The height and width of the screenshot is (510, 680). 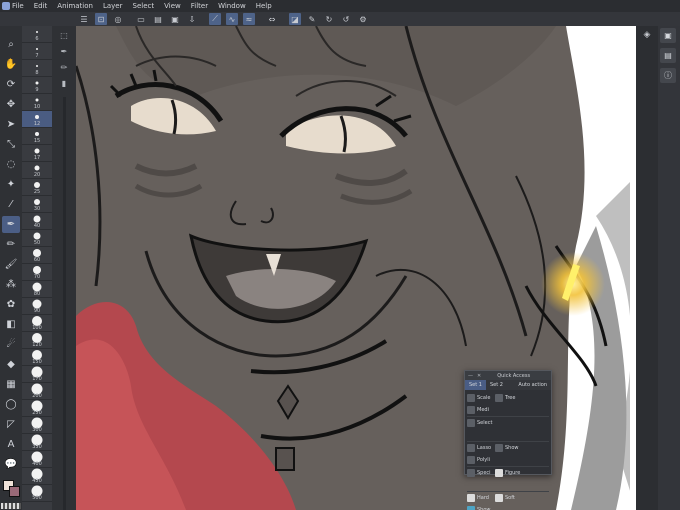 I want to click on brush-size-item: 450, so click(x=37, y=476).